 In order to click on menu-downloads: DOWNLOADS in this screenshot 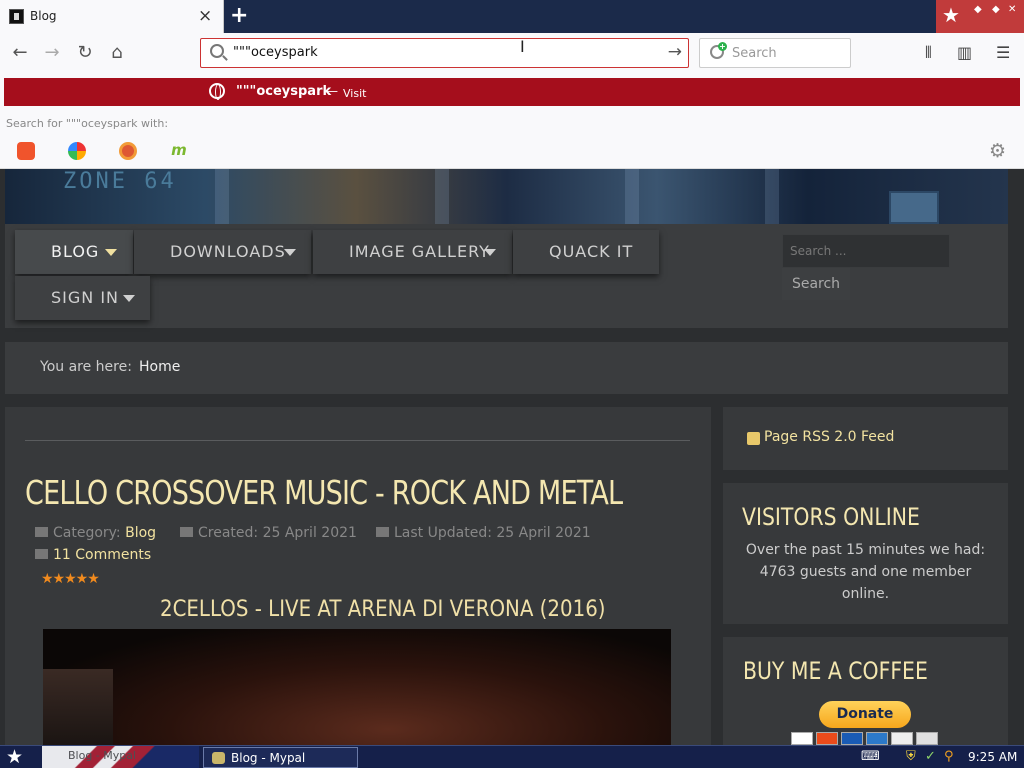, I will do `click(222, 252)`.